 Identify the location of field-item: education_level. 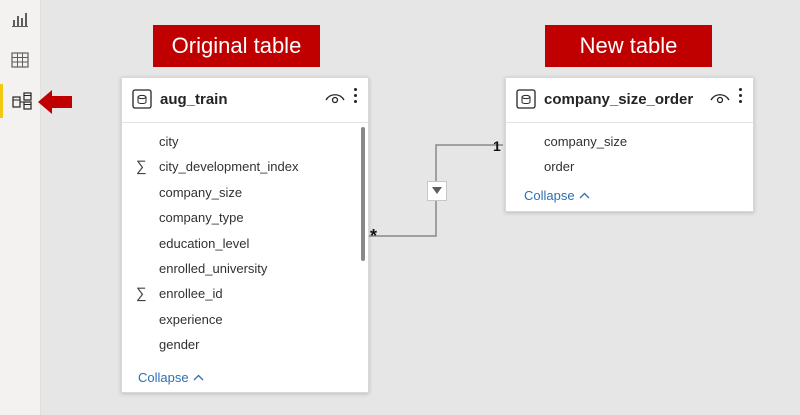
(204, 244).